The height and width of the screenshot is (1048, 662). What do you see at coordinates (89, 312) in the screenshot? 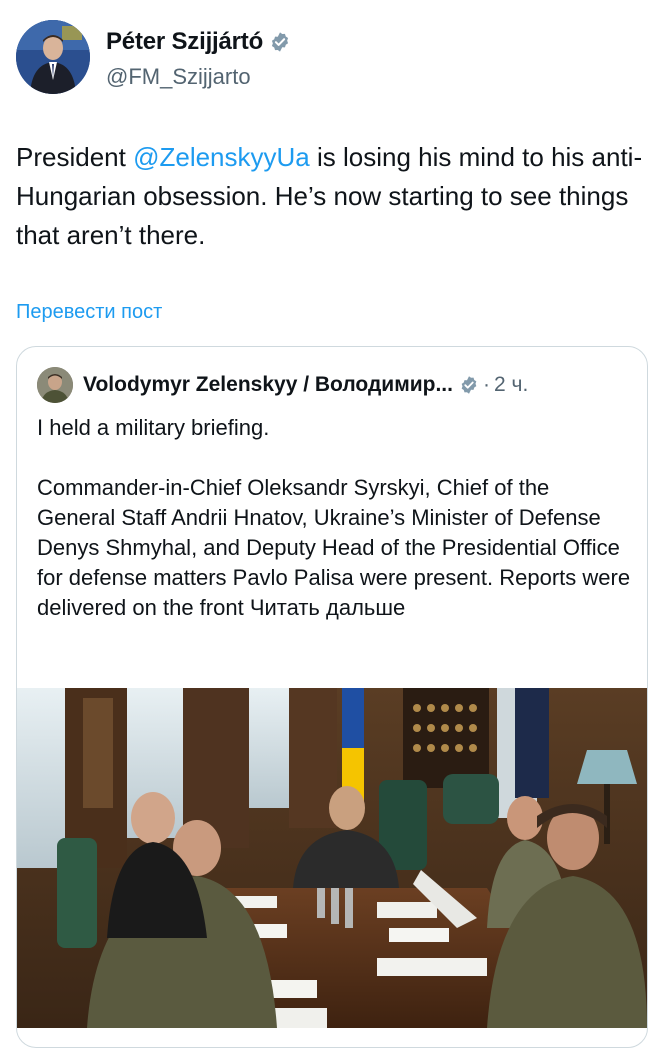
I see `translate-post-link: Перевести пост` at bounding box center [89, 312].